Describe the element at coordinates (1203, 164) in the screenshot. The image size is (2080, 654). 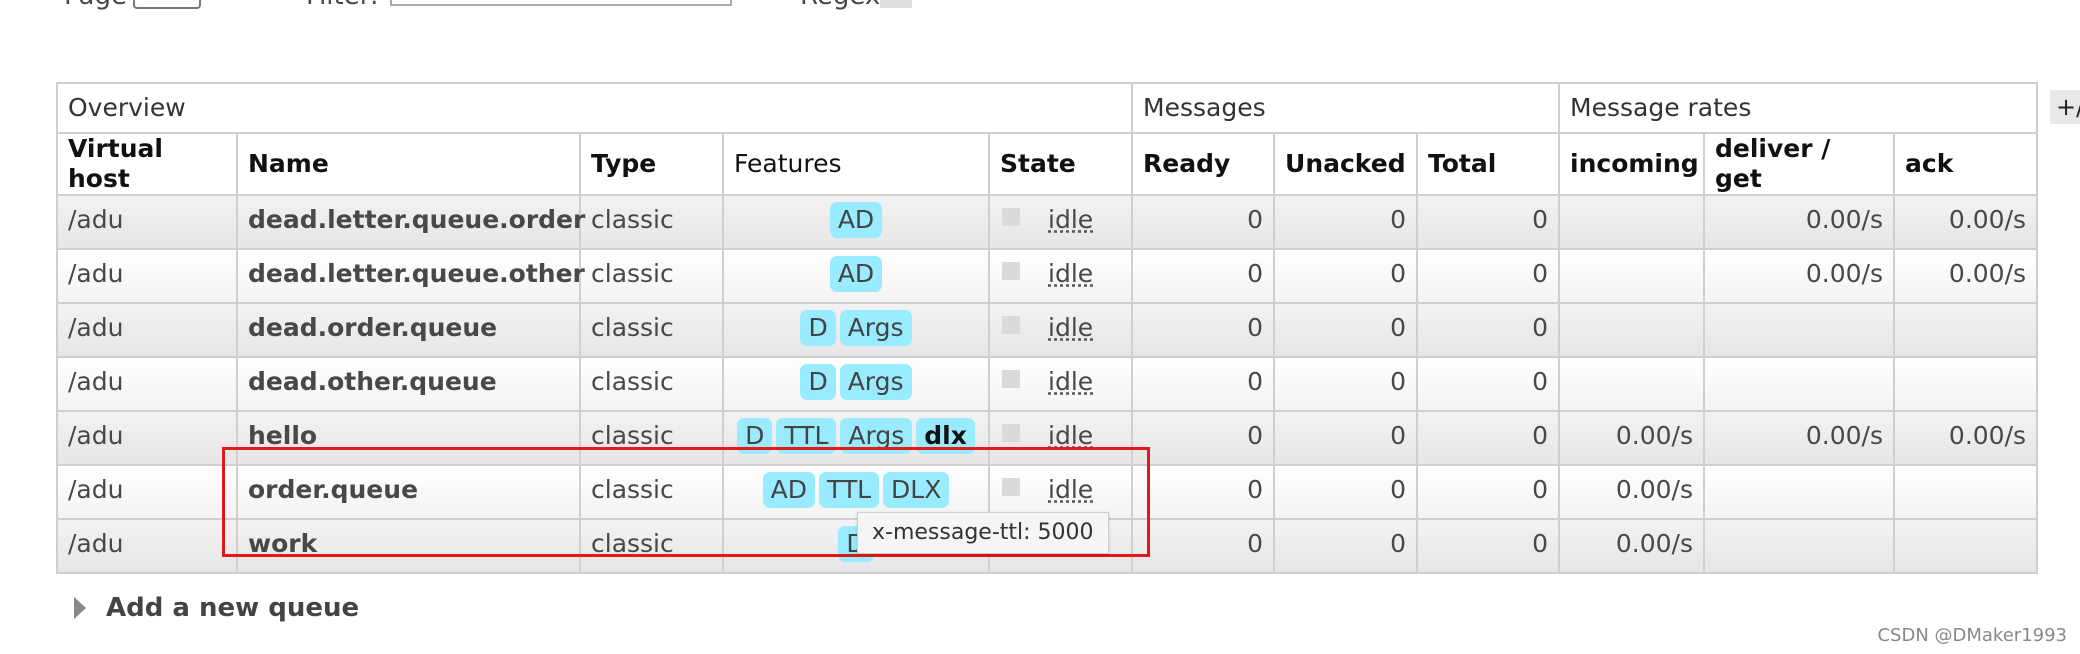
I see `col-ready: Ready` at that location.